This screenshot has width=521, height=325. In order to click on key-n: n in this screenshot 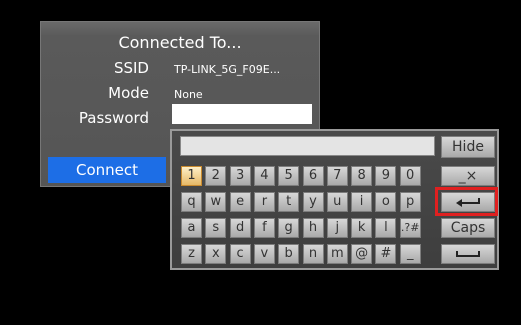, I will do `click(313, 254)`.